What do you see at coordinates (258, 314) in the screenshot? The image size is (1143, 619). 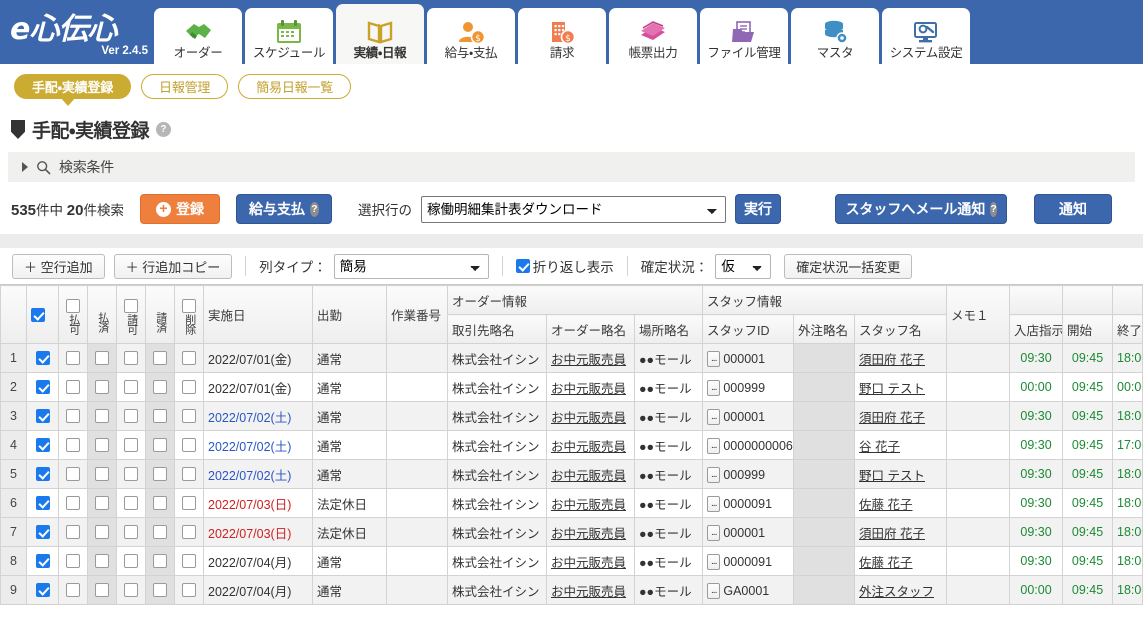 I see `col-date: 実施日` at bounding box center [258, 314].